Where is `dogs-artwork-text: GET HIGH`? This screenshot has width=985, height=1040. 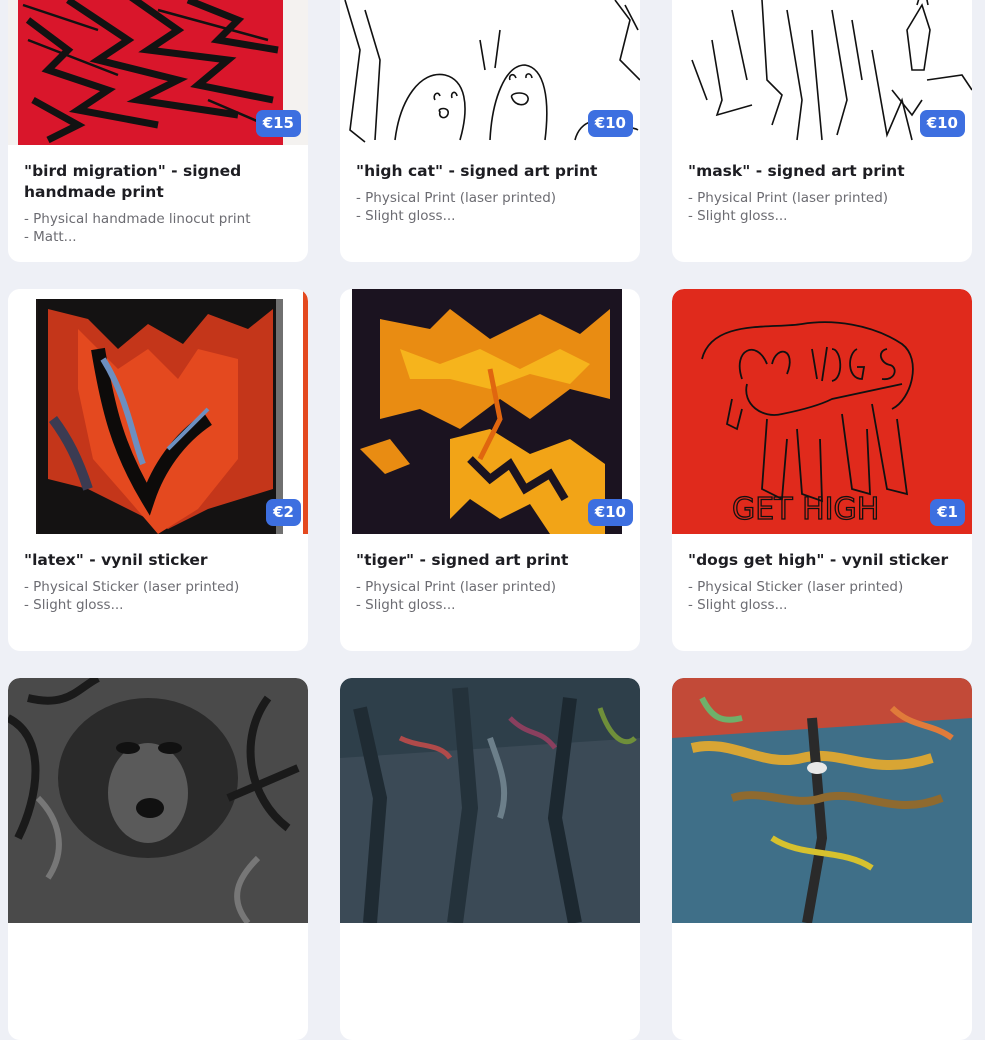
dogs-artwork-text: GET HIGH is located at coordinates (805, 509).